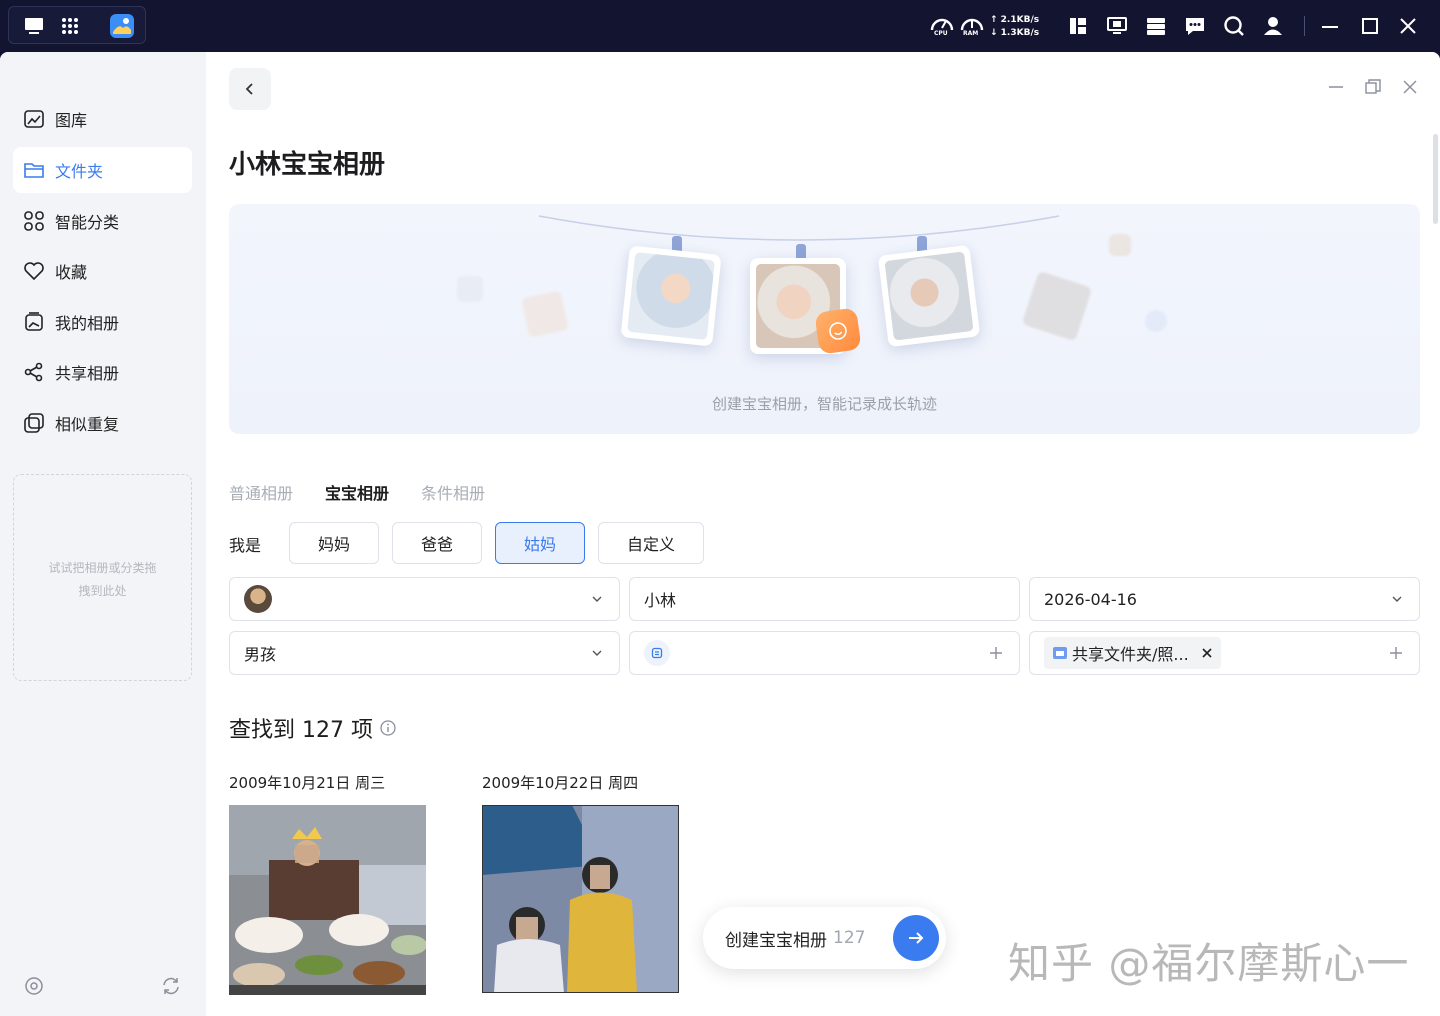 The height and width of the screenshot is (1016, 1440). What do you see at coordinates (301, 730) in the screenshot?
I see `results-count-text: 查找到 127 项` at bounding box center [301, 730].